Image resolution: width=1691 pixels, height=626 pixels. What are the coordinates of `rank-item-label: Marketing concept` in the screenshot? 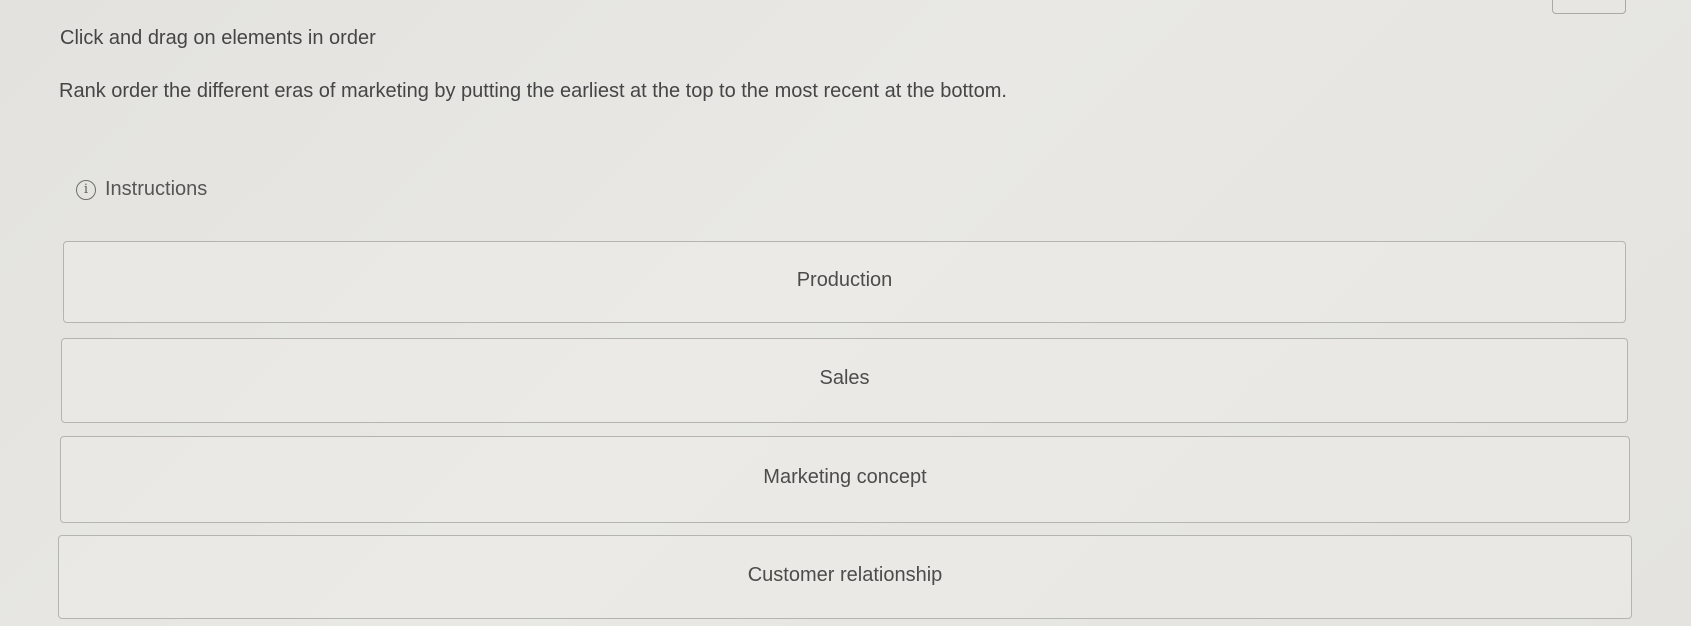 It's located at (845, 477).